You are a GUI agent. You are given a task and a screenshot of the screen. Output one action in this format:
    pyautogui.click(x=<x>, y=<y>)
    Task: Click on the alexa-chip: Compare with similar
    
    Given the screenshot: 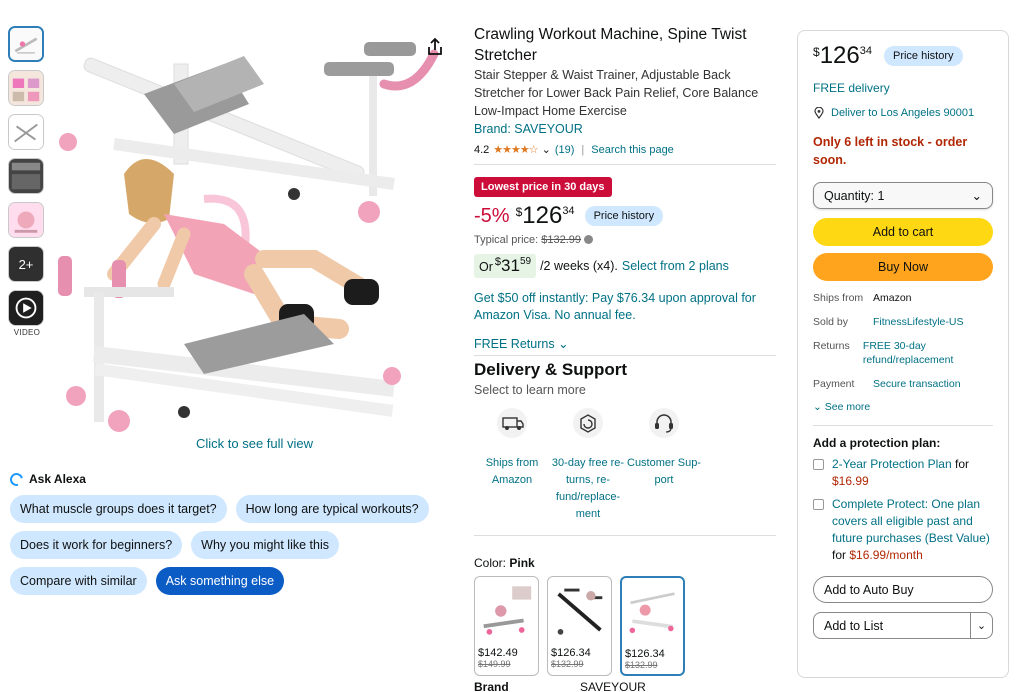 What is the action you would take?
    pyautogui.click(x=78, y=581)
    